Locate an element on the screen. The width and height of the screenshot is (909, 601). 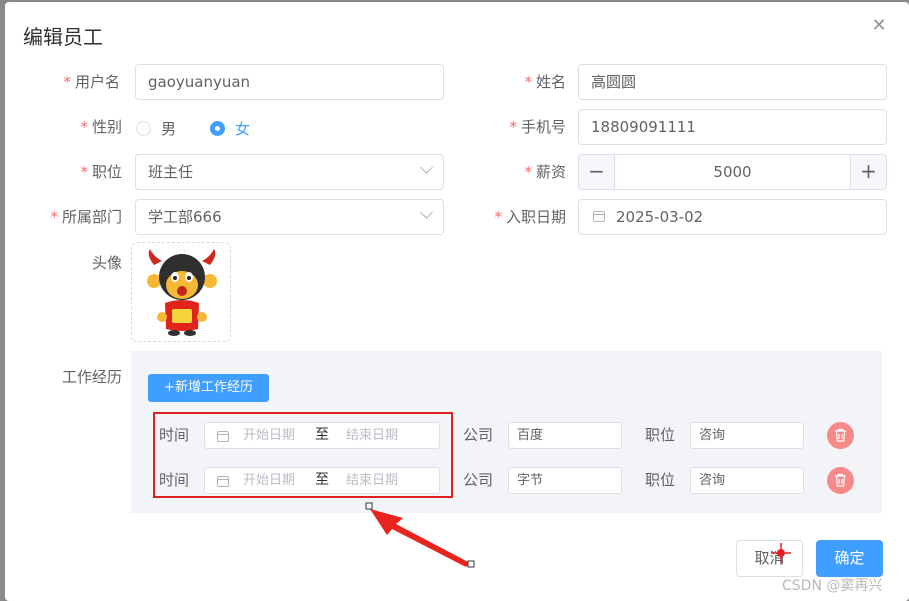
cursor-marker-icon is located at coordinates (781, 553).